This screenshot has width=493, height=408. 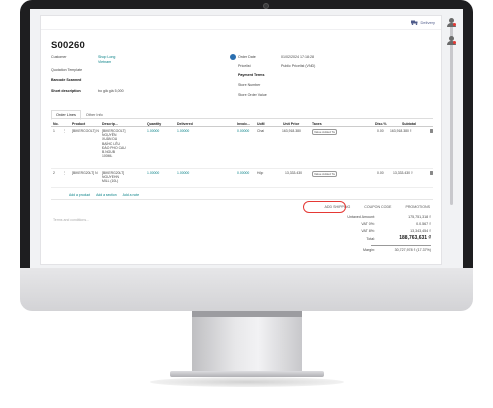 What do you see at coordinates (403, 173) in the screenshot?
I see `row-subtotal: 13,333.430 ₫` at bounding box center [403, 173].